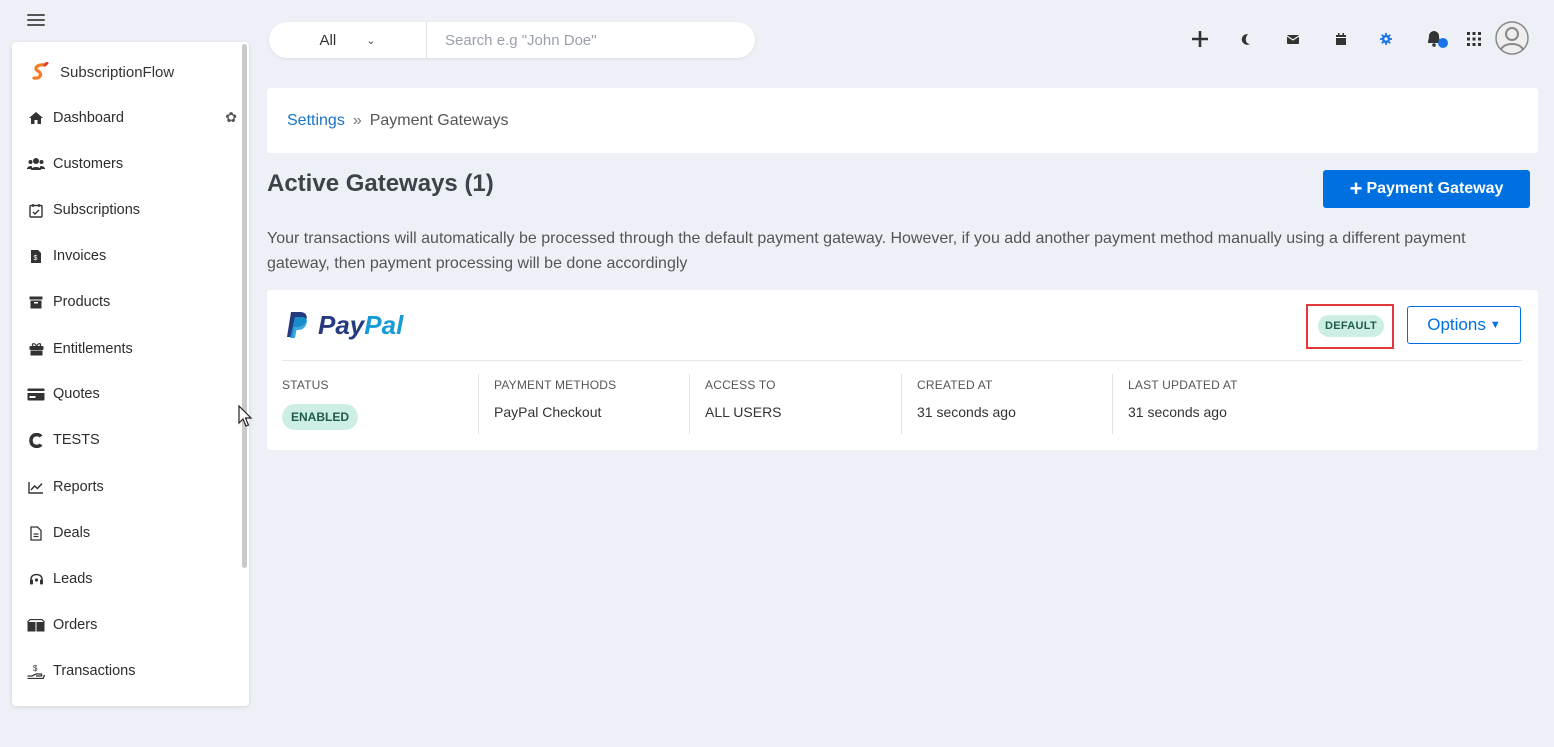  I want to click on avatar, so click(1512, 38).